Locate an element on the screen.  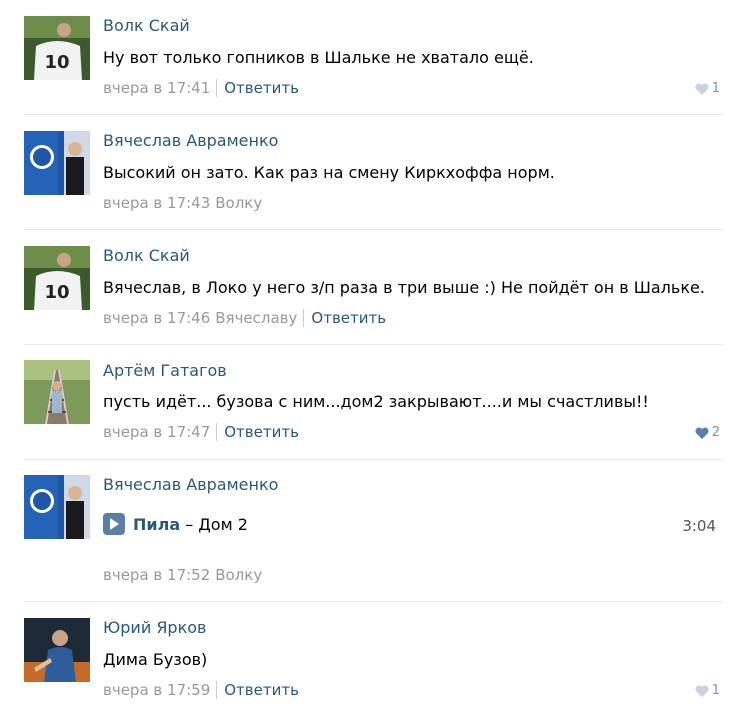
timestamp: вчера в 17:59 is located at coordinates (156, 690).